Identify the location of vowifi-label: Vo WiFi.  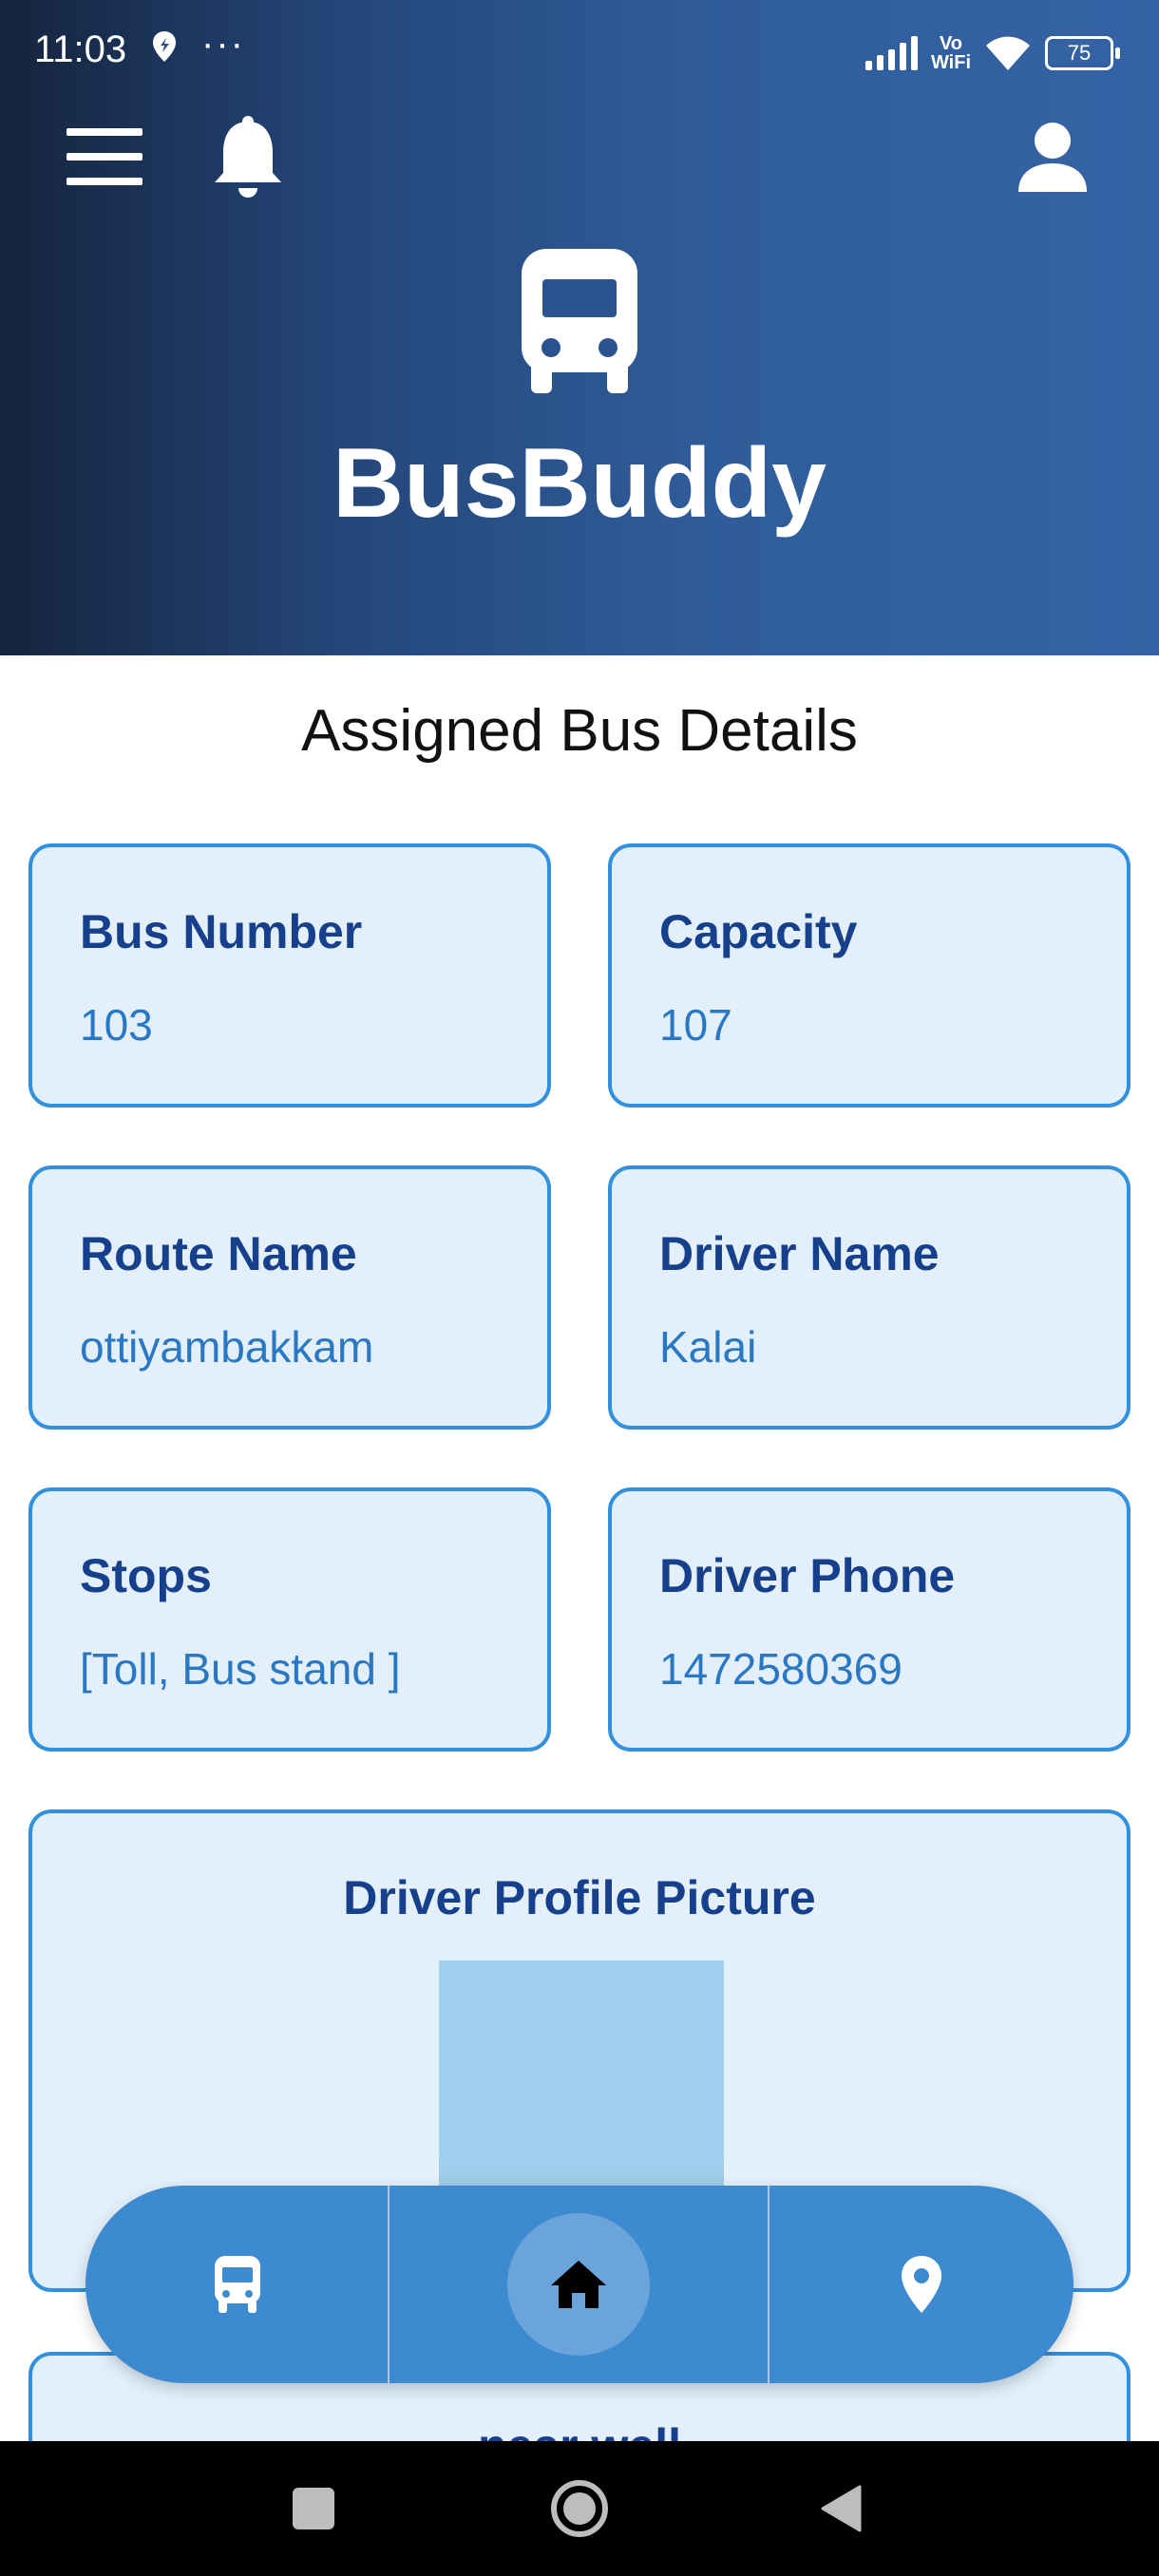
(951, 53).